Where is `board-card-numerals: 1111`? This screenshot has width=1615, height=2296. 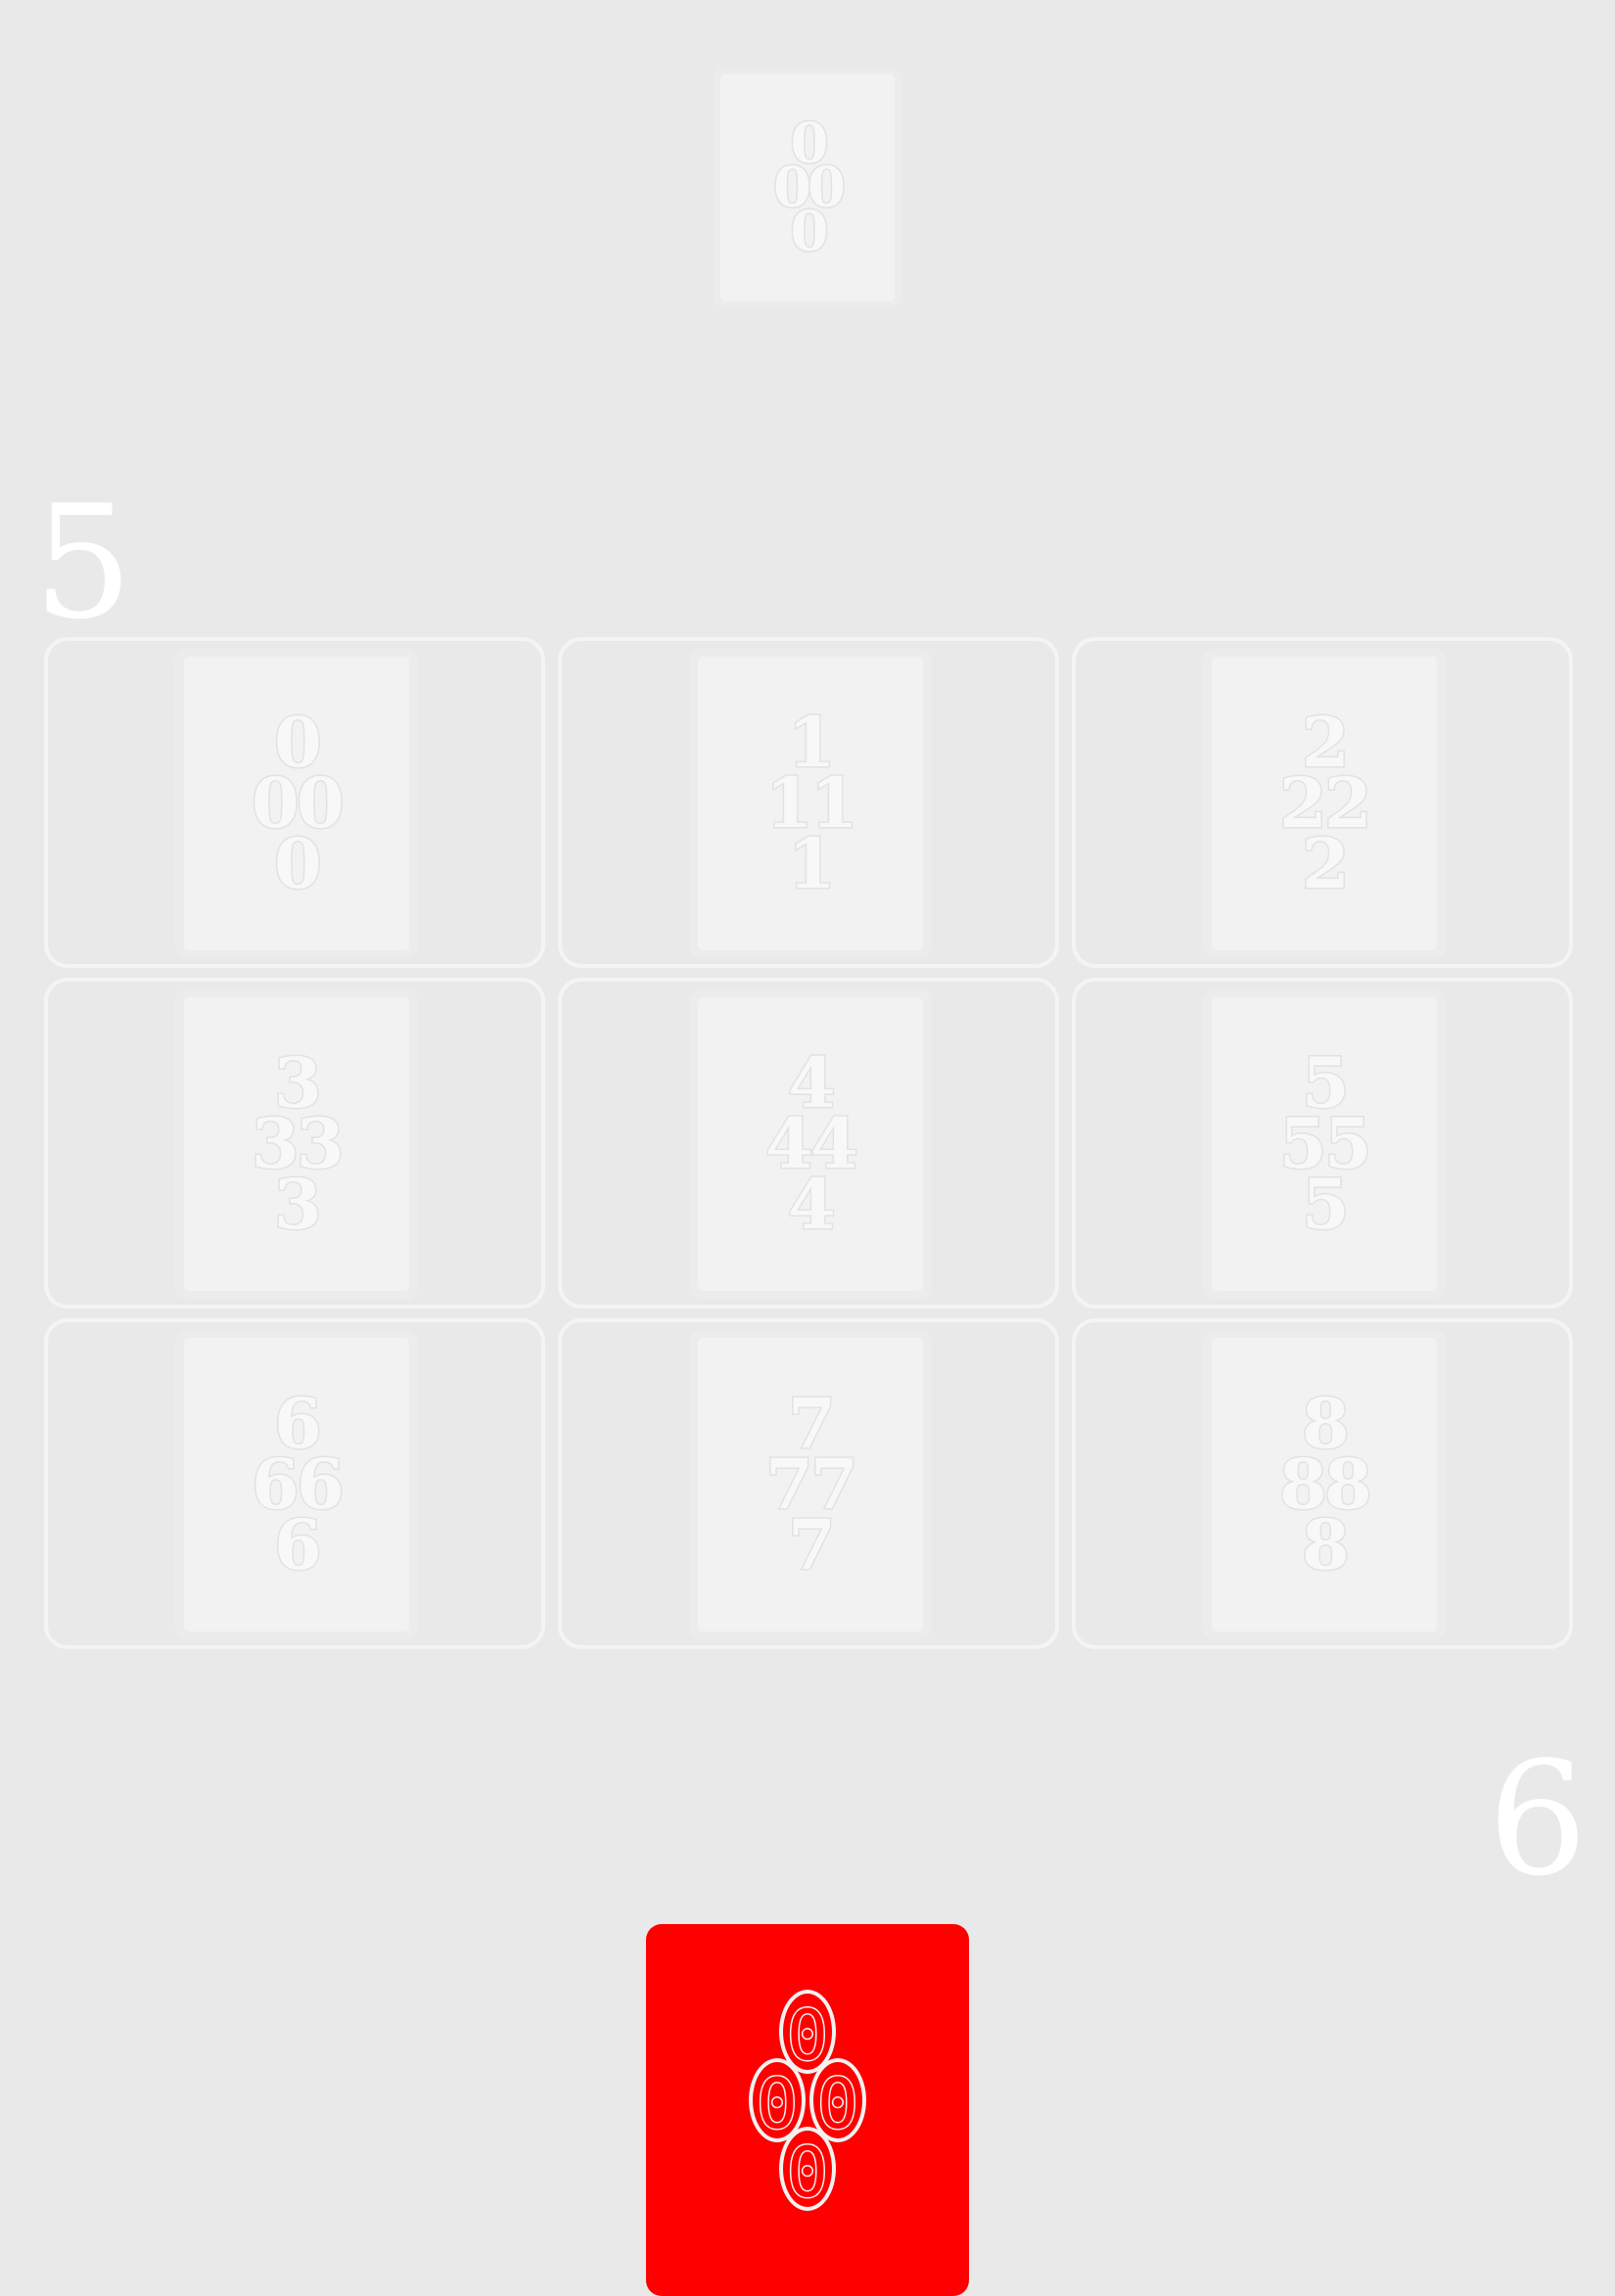
board-card-numerals: 1111 is located at coordinates (810, 805).